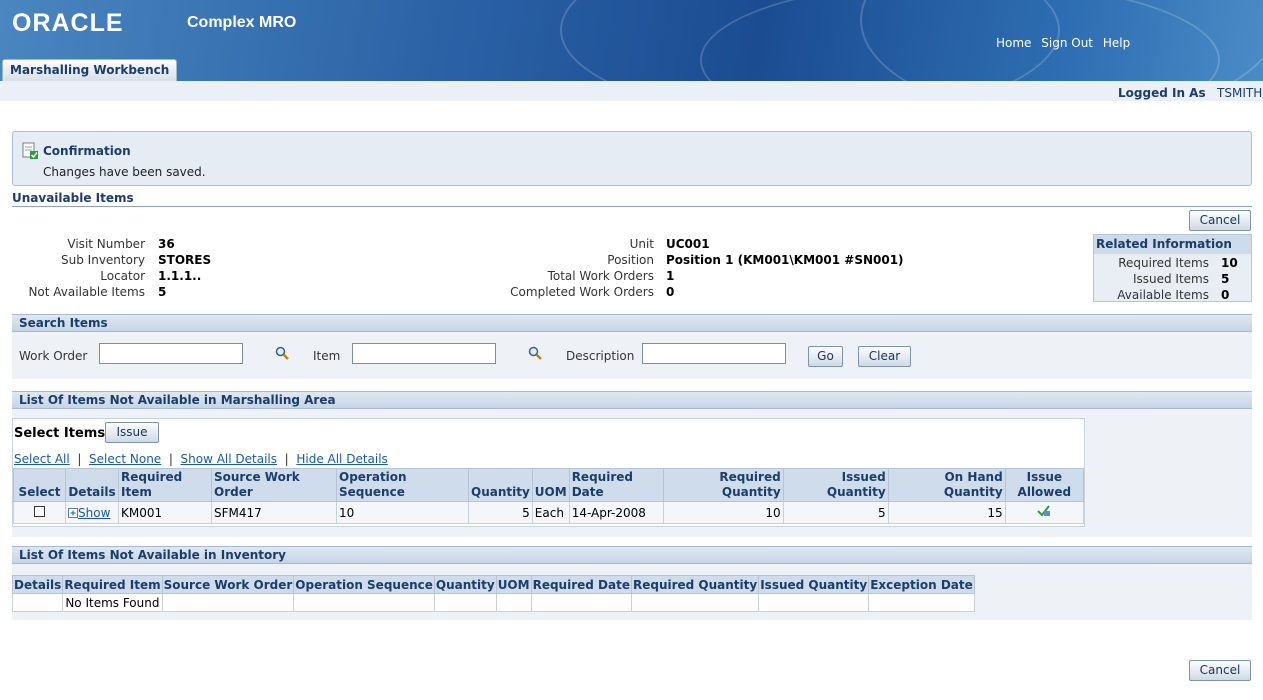 The height and width of the screenshot is (700, 1263). I want to click on table-row: No Items Found, so click(493, 602).